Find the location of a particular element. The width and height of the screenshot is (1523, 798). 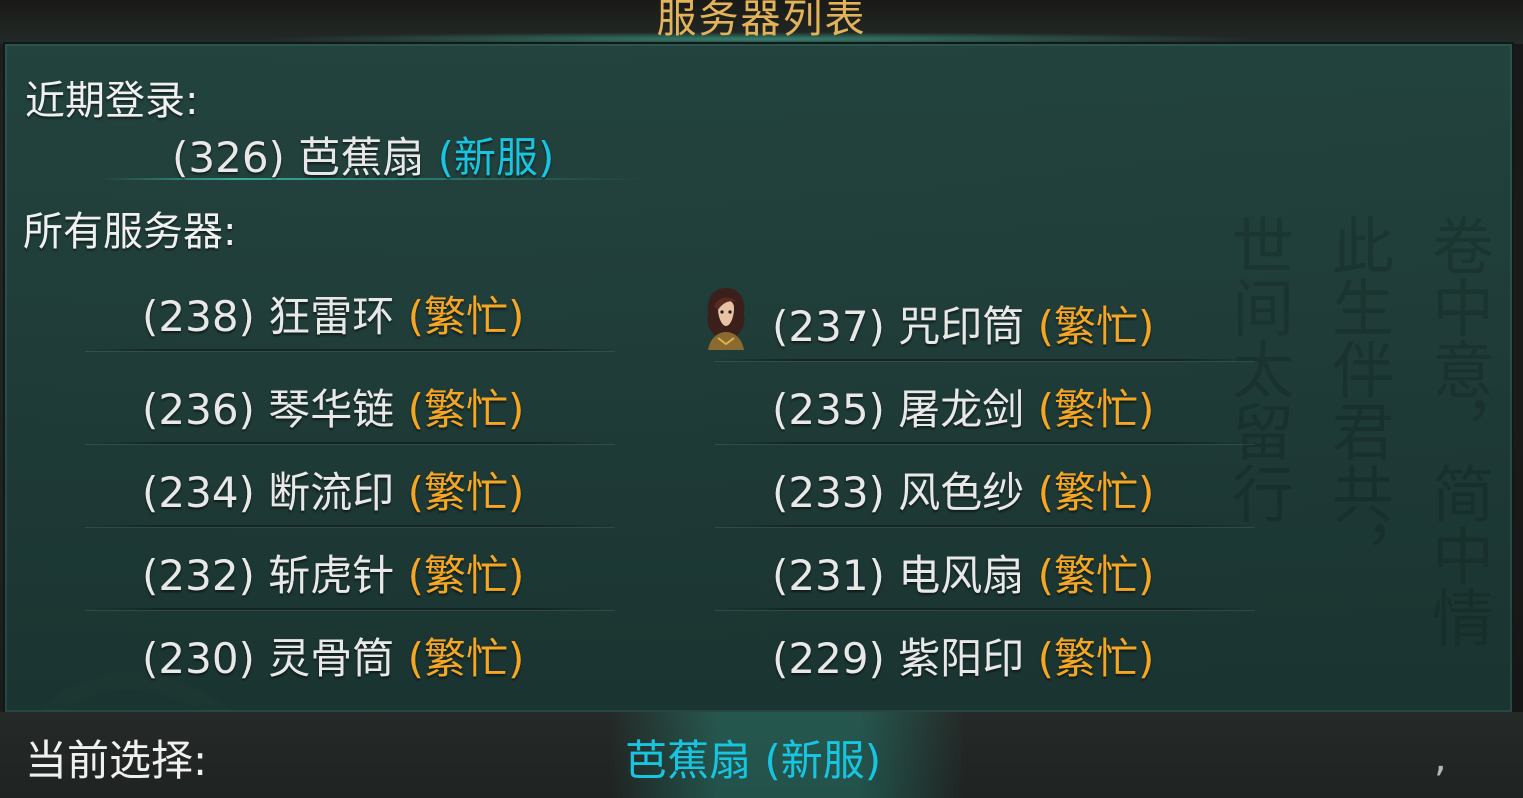

character-avatar-icon is located at coordinates (726, 319).